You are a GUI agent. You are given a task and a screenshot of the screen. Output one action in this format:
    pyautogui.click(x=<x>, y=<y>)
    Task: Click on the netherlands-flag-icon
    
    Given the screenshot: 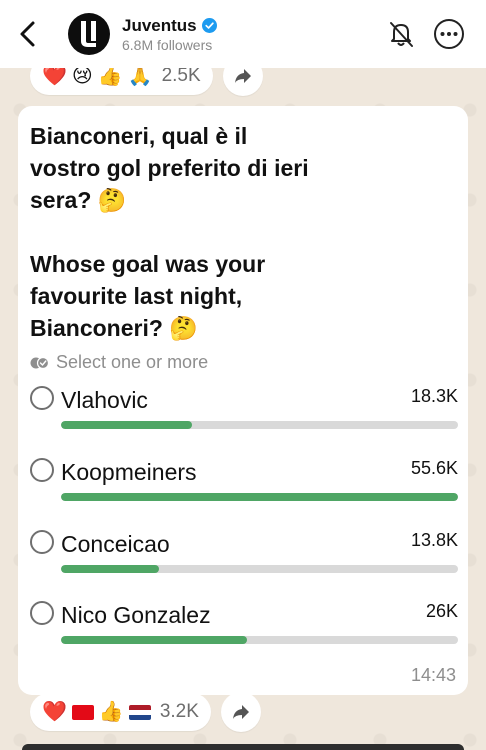 What is the action you would take?
    pyautogui.click(x=139, y=712)
    